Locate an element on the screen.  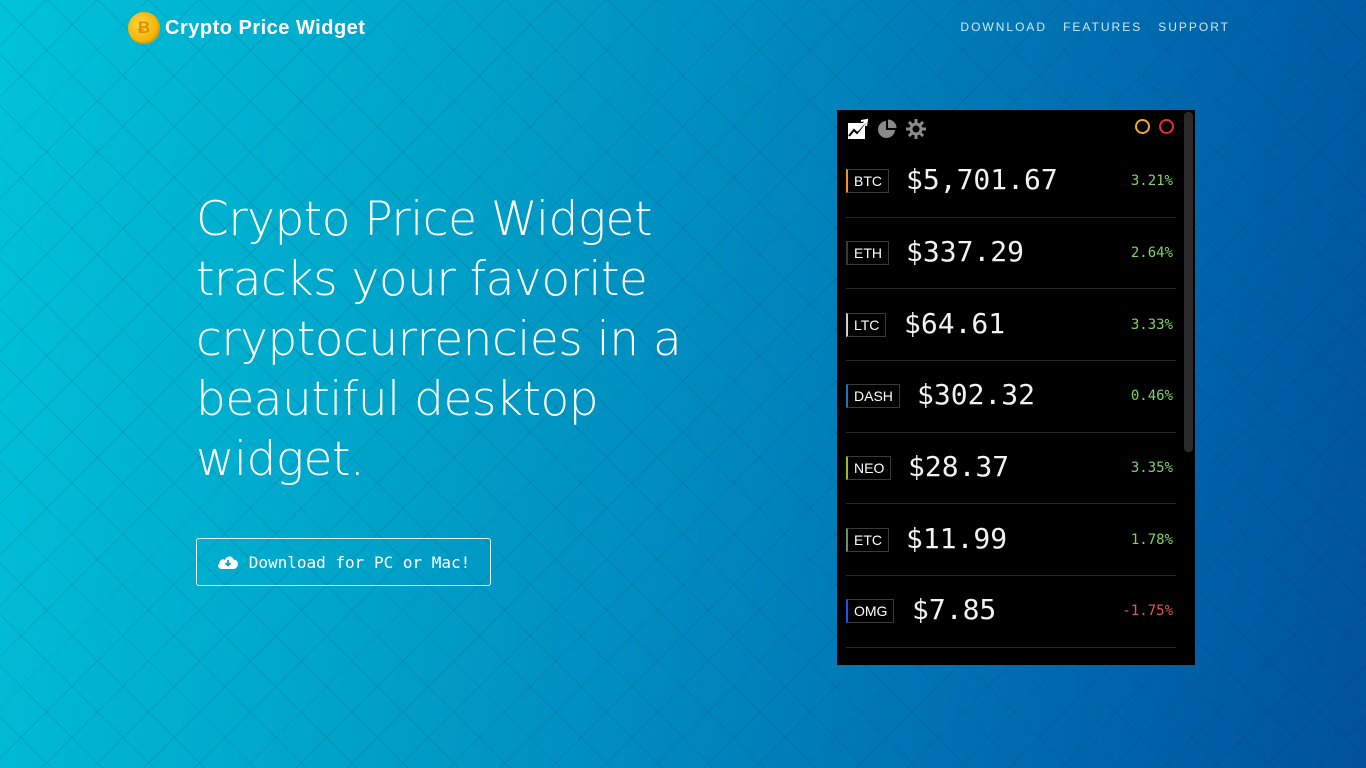
coin-row-omg: OMG $7.85 -1.75% is located at coordinates (1011, 612).